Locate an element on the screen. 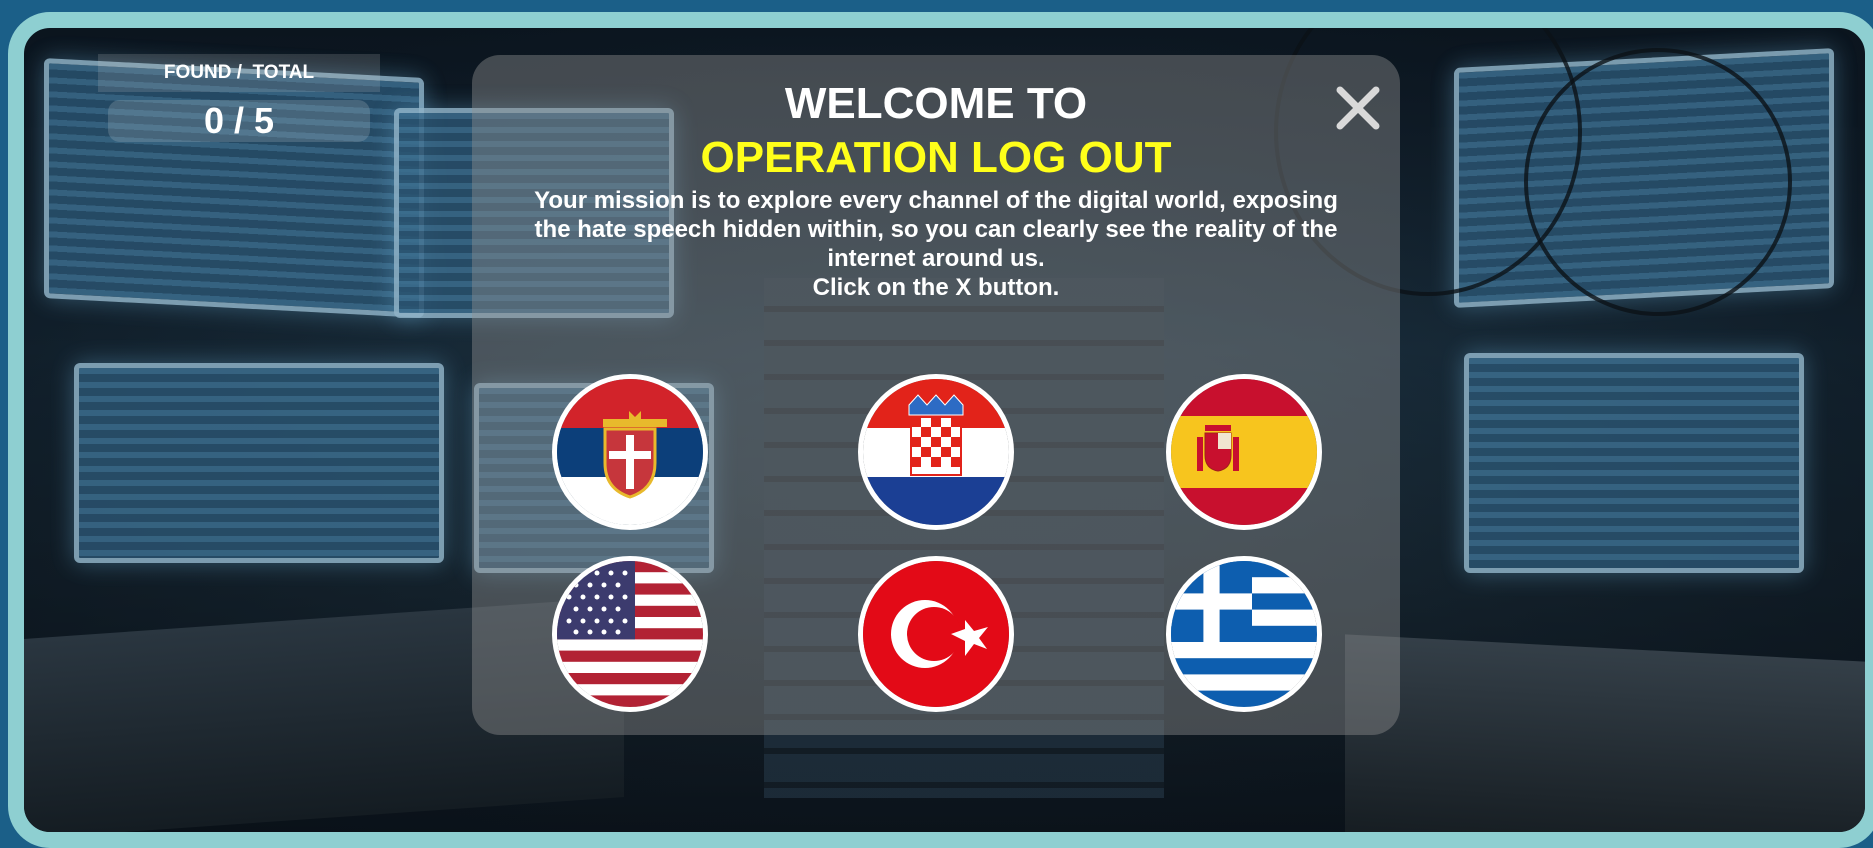 This screenshot has height=848, width=1873. flag-button-serbia is located at coordinates (630, 452).